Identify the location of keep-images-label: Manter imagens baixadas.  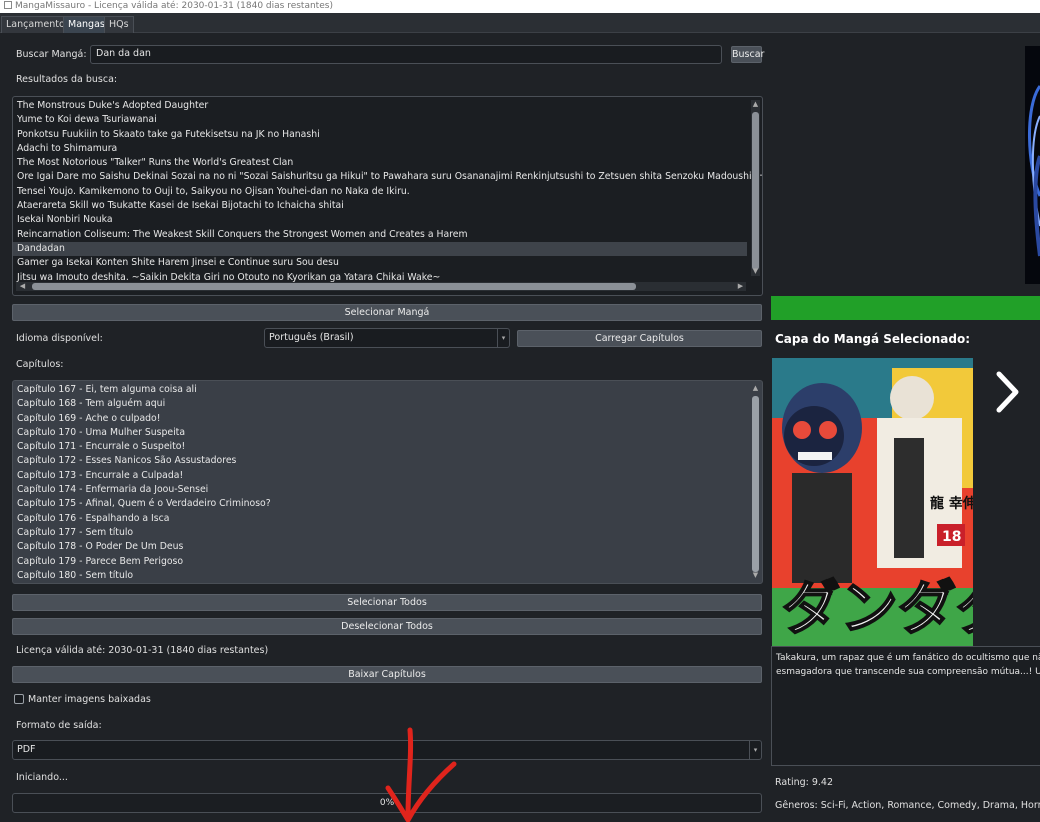
(89, 699).